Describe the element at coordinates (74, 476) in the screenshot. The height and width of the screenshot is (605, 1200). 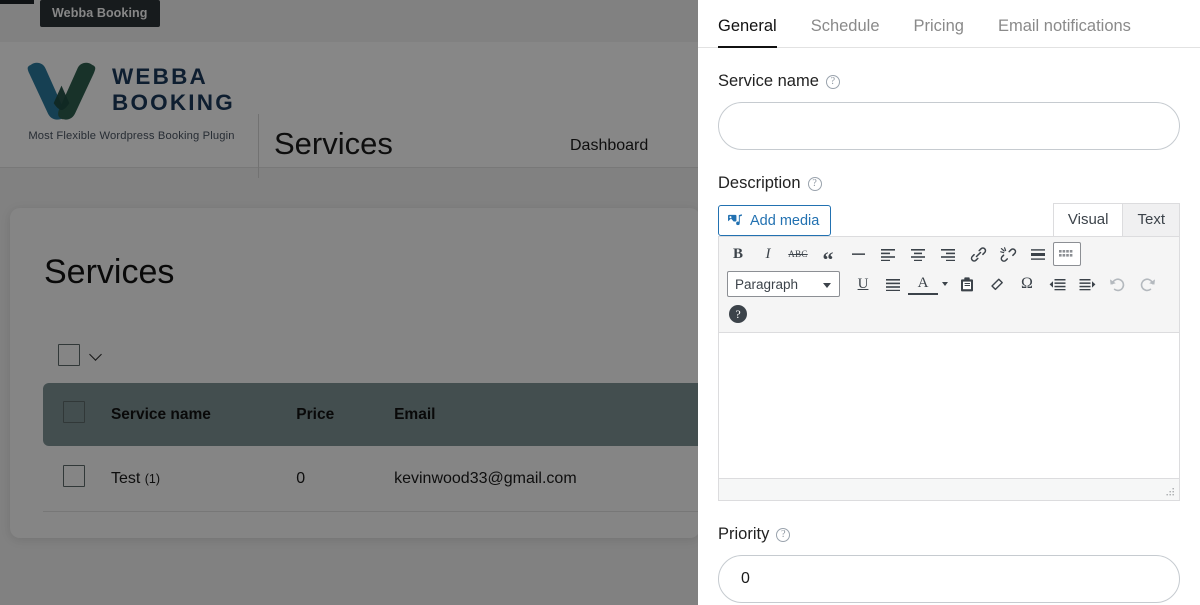
I see `row-checkbox` at that location.